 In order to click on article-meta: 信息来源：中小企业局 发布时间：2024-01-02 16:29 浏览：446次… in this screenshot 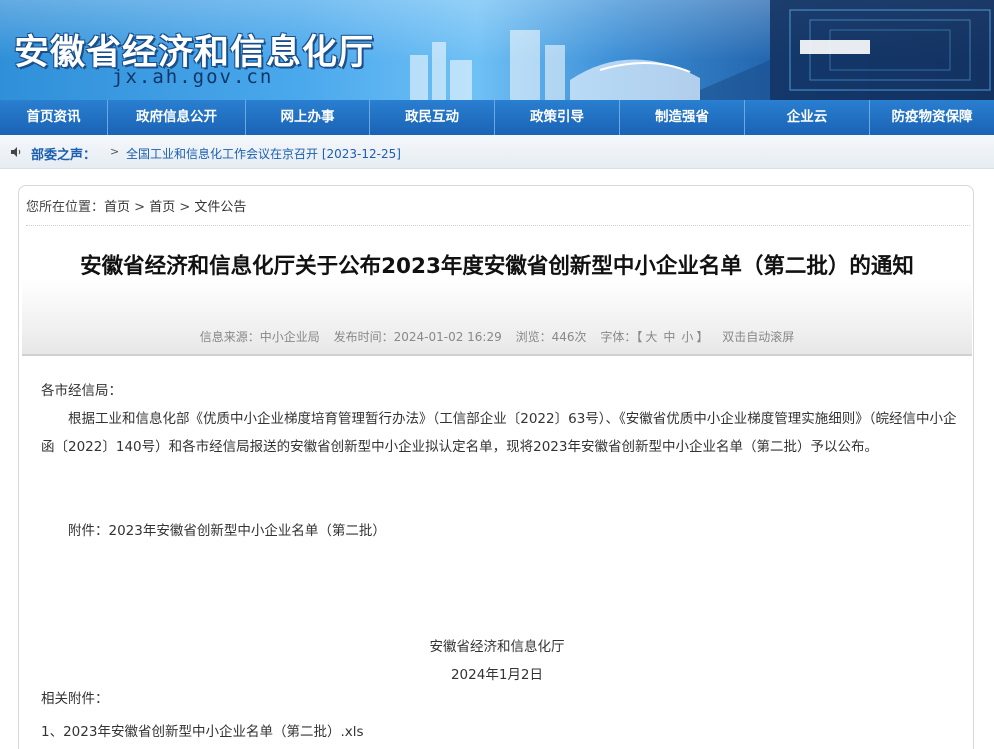, I will do `click(497, 336)`.